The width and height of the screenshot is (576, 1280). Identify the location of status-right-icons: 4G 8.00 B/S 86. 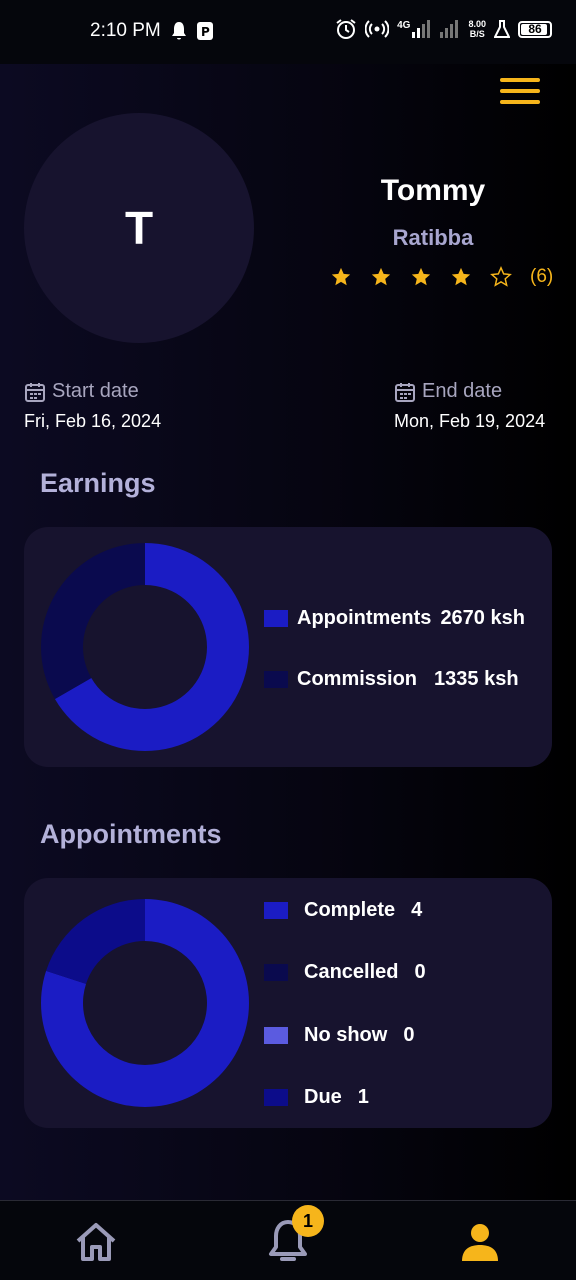
(443, 29).